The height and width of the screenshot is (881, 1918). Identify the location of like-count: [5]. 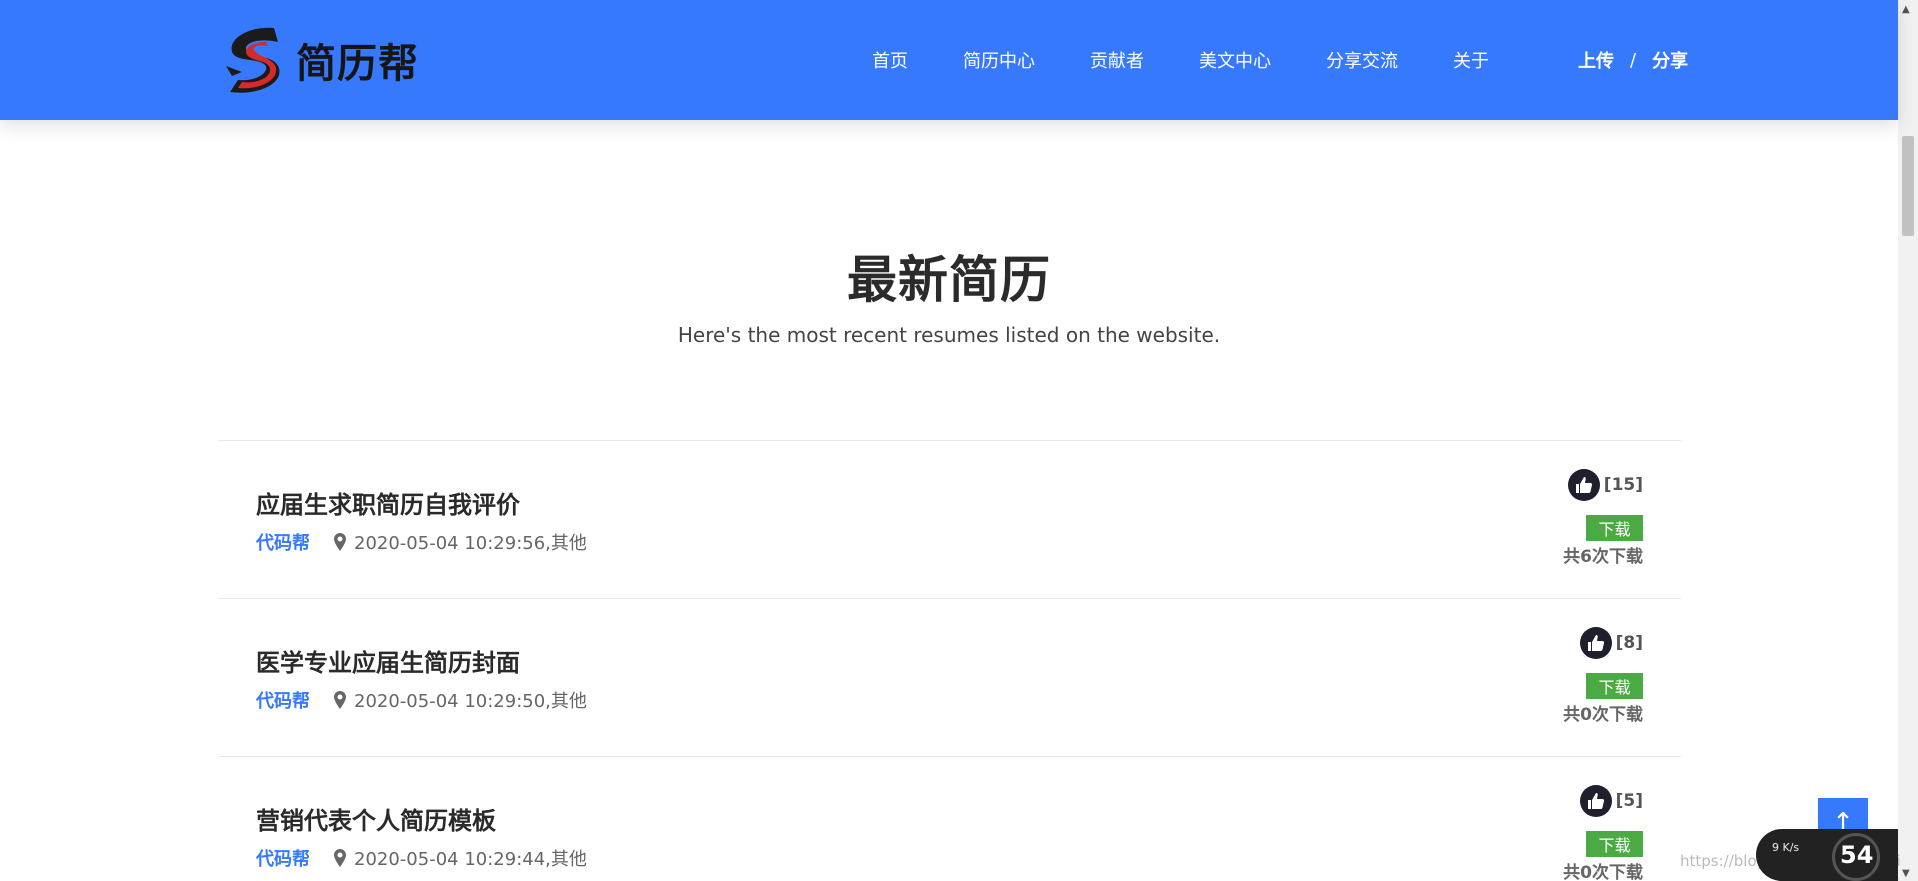
(1629, 801).